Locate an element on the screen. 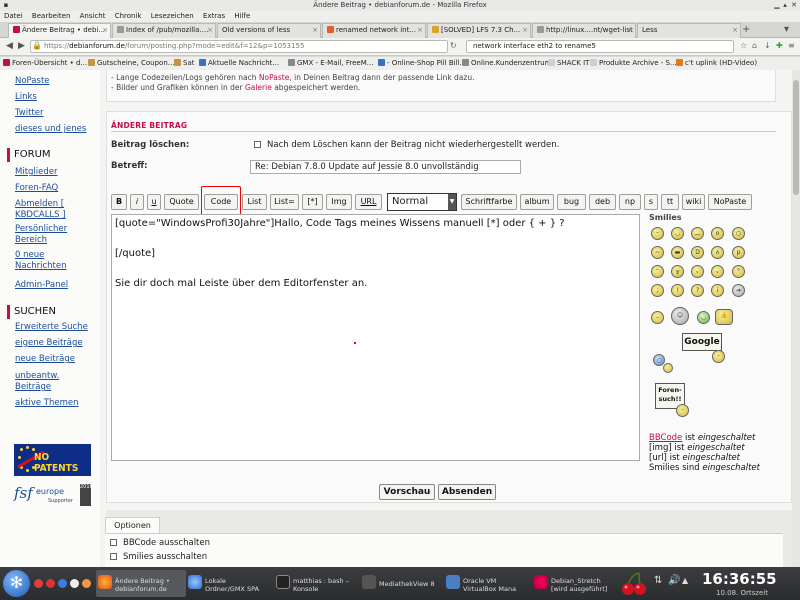 This screenshot has width=800, height=600. menu-chronik: Chronik is located at coordinates (128, 16).